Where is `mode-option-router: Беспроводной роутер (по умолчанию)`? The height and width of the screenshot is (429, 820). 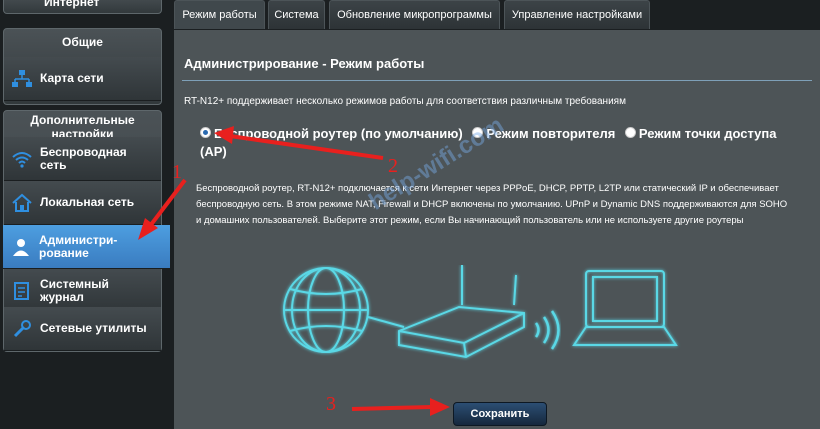 mode-option-router: Беспроводной роутер (по умолчанию) is located at coordinates (331, 133).